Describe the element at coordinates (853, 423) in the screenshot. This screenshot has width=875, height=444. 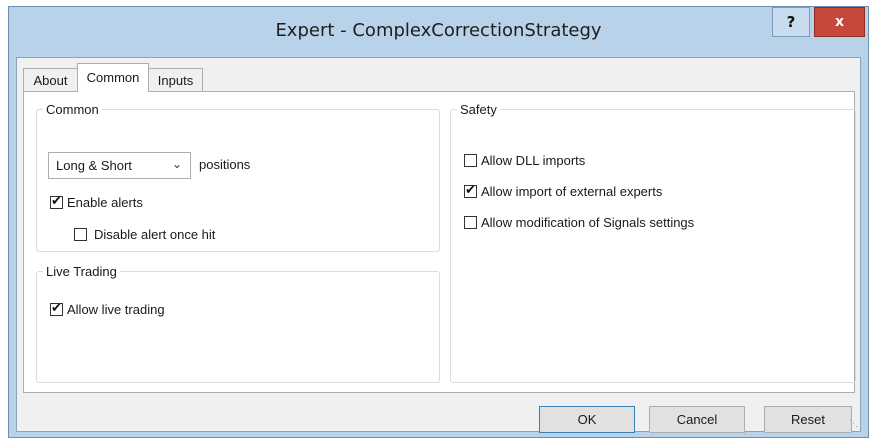
I see `resize-grip-icon: ⋱` at that location.